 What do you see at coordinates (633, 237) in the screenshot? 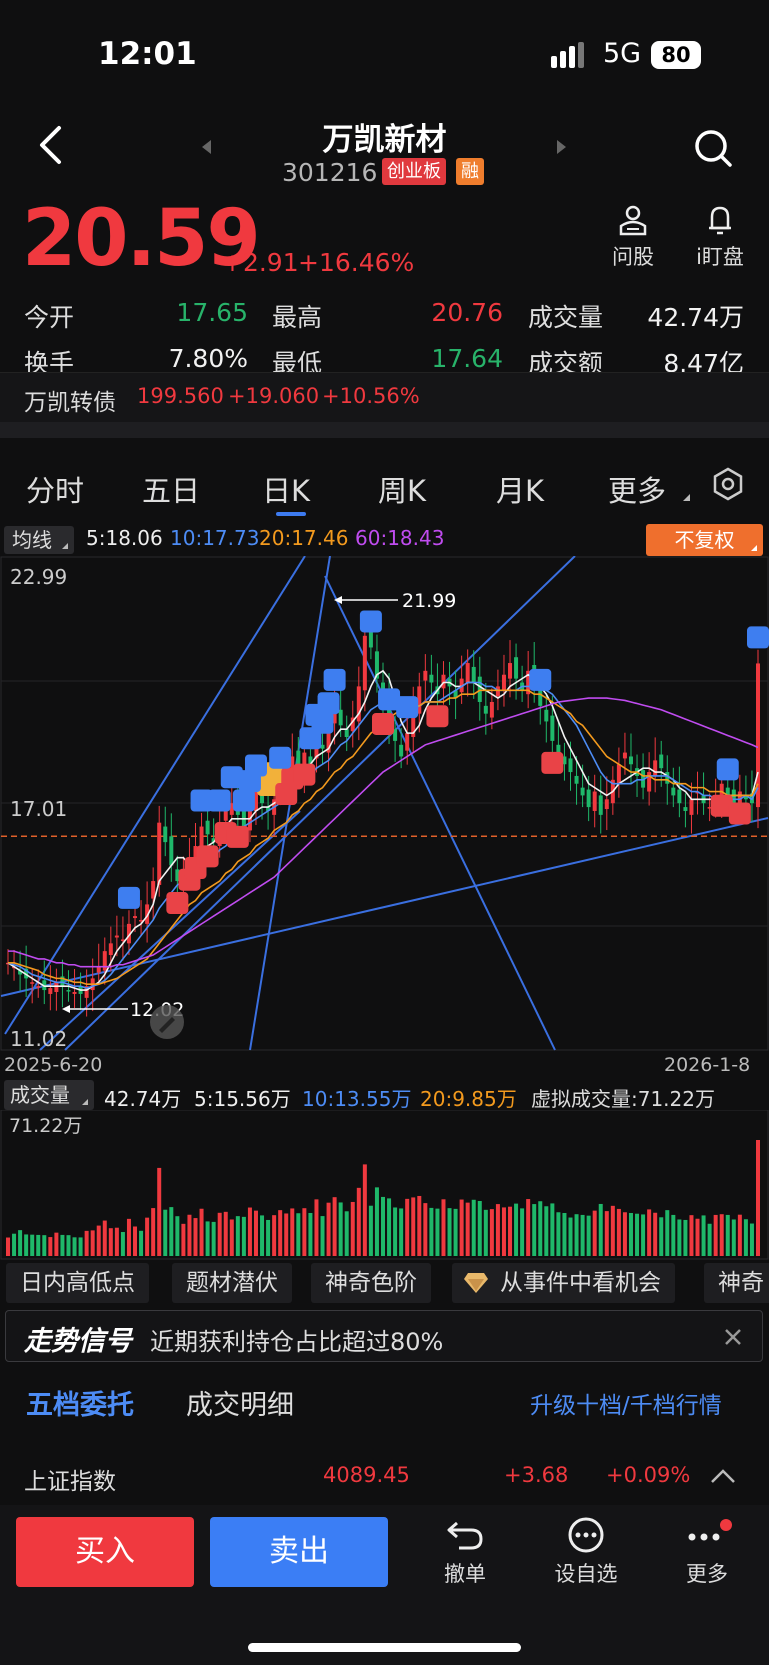
I see `ask-stock-button: 问股` at bounding box center [633, 237].